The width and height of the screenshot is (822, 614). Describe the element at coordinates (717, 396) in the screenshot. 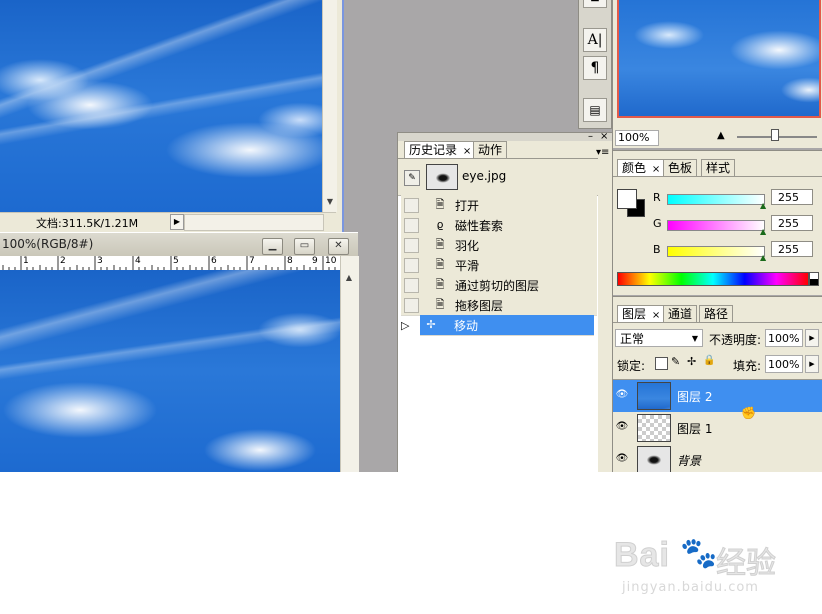

I see `layer-row-selected: 👁 图层 2` at that location.